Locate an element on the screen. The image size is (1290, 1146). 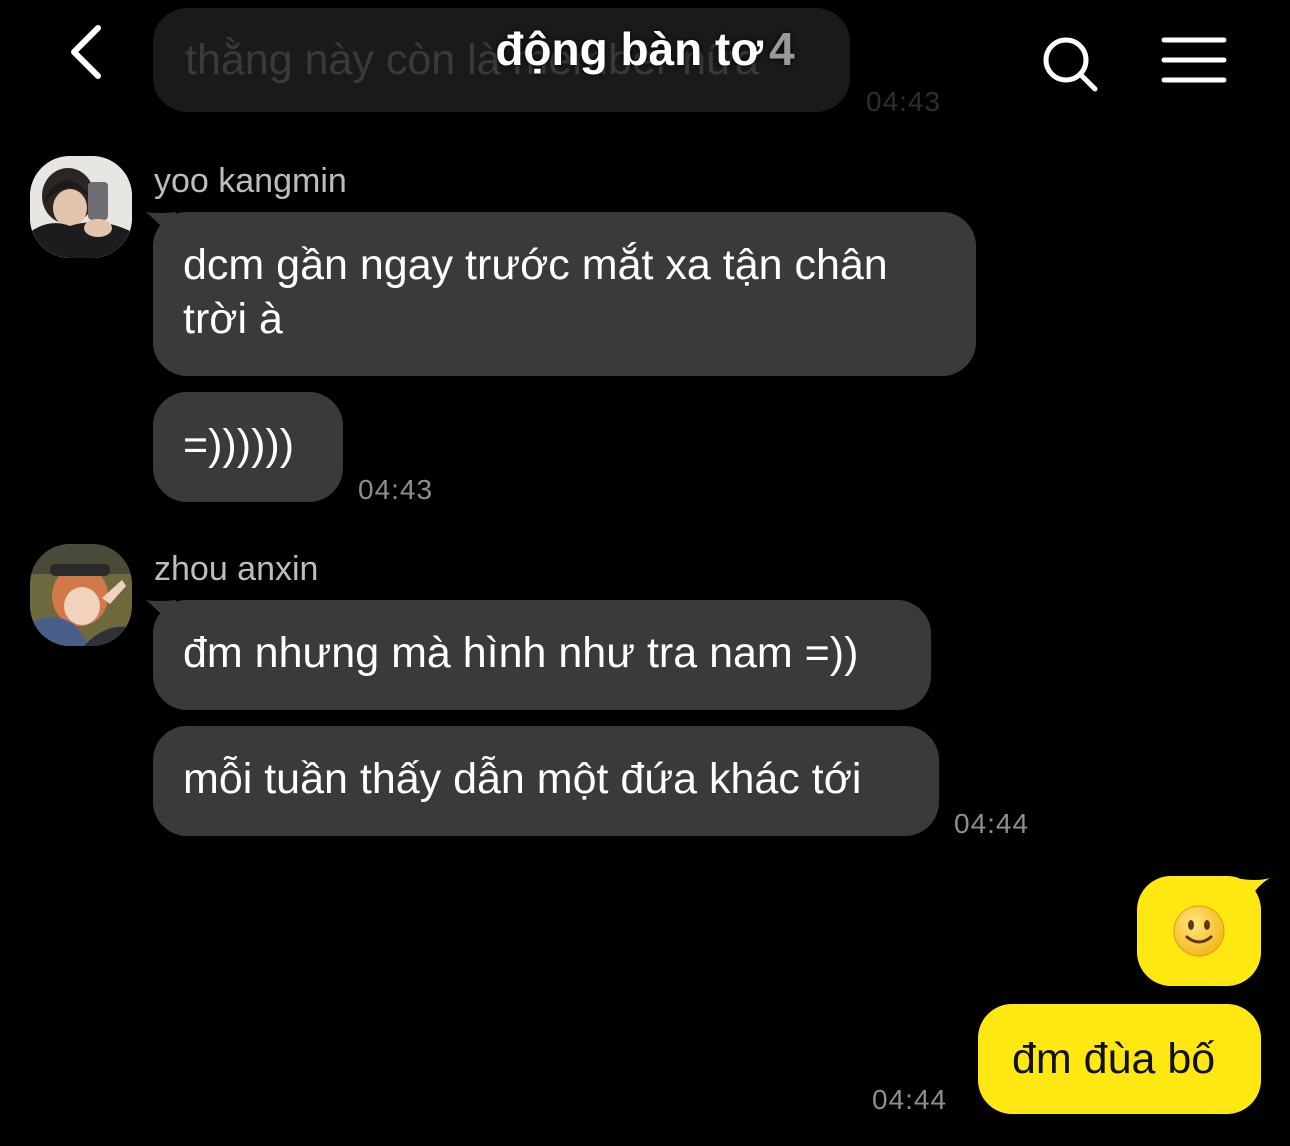
outgoing-emoji-bubble: 🙂 is located at coordinates (1199, 931).